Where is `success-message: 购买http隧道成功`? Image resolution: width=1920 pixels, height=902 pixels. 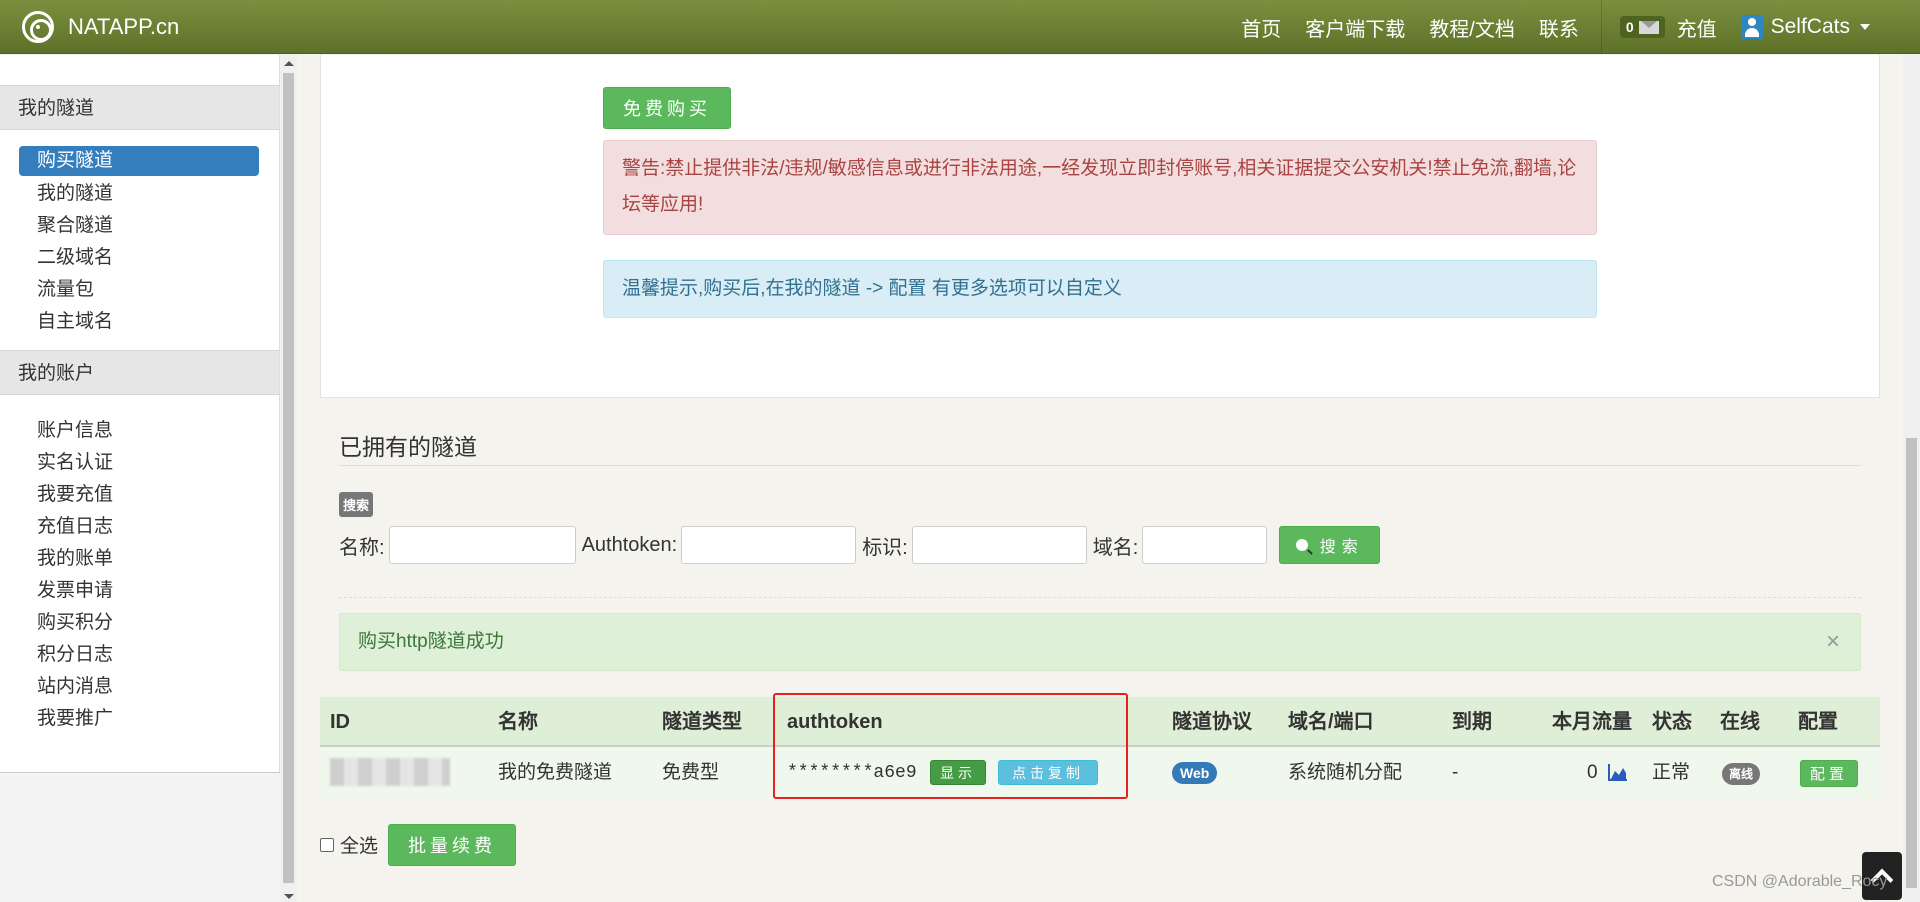 success-message: 购买http隧道成功 is located at coordinates (431, 641).